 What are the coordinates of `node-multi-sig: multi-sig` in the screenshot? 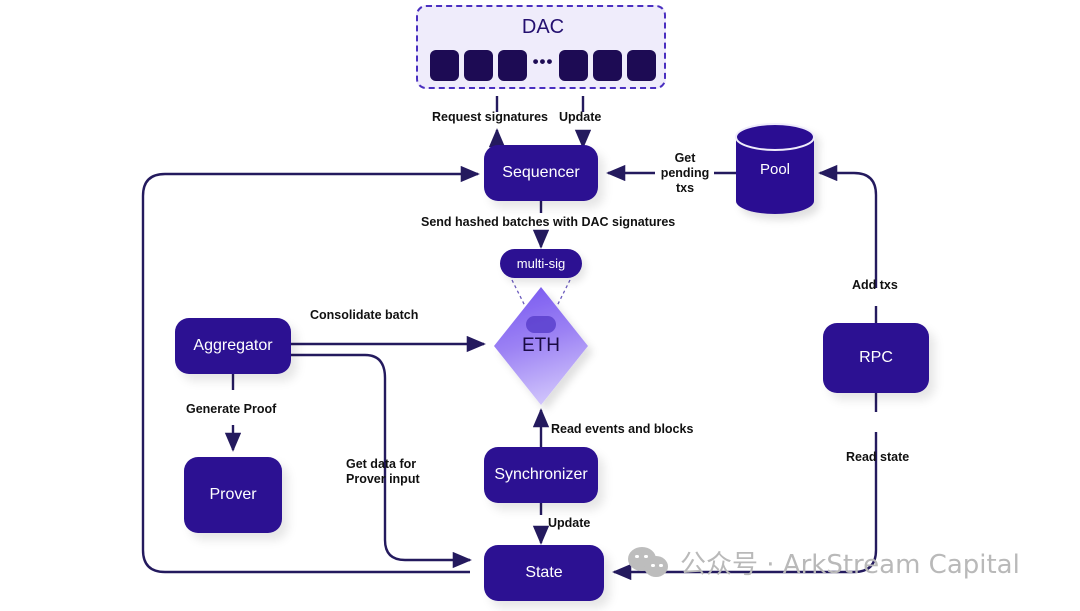 It's located at (541, 263).